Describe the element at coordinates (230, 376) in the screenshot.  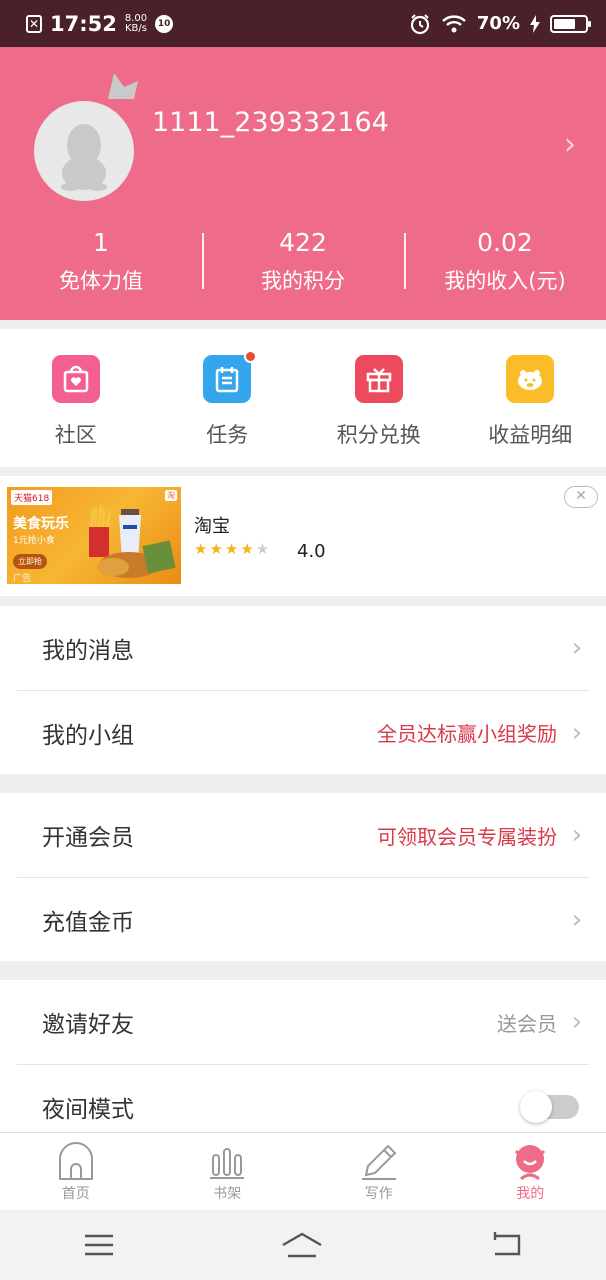
I see `clipboard-icon` at that location.